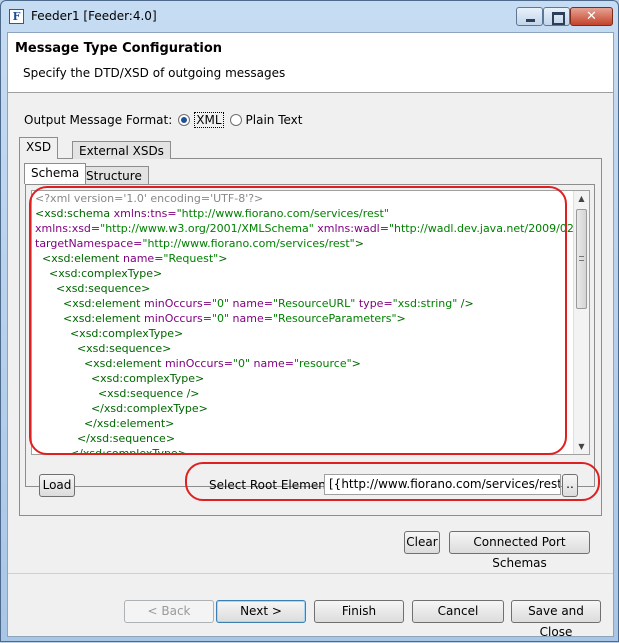 Image resolution: width=619 pixels, height=643 pixels. What do you see at coordinates (322, 363) in the screenshot?
I see `schema-token: "resource"` at bounding box center [322, 363].